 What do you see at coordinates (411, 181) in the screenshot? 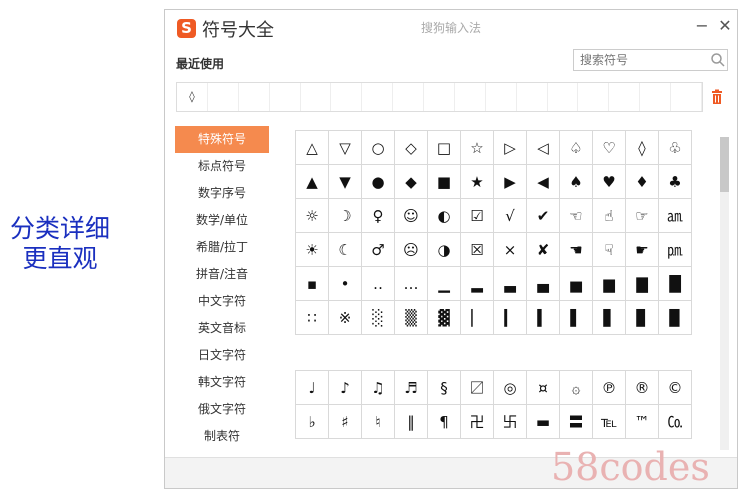
I see `symbol-cell: ◆` at bounding box center [411, 181].